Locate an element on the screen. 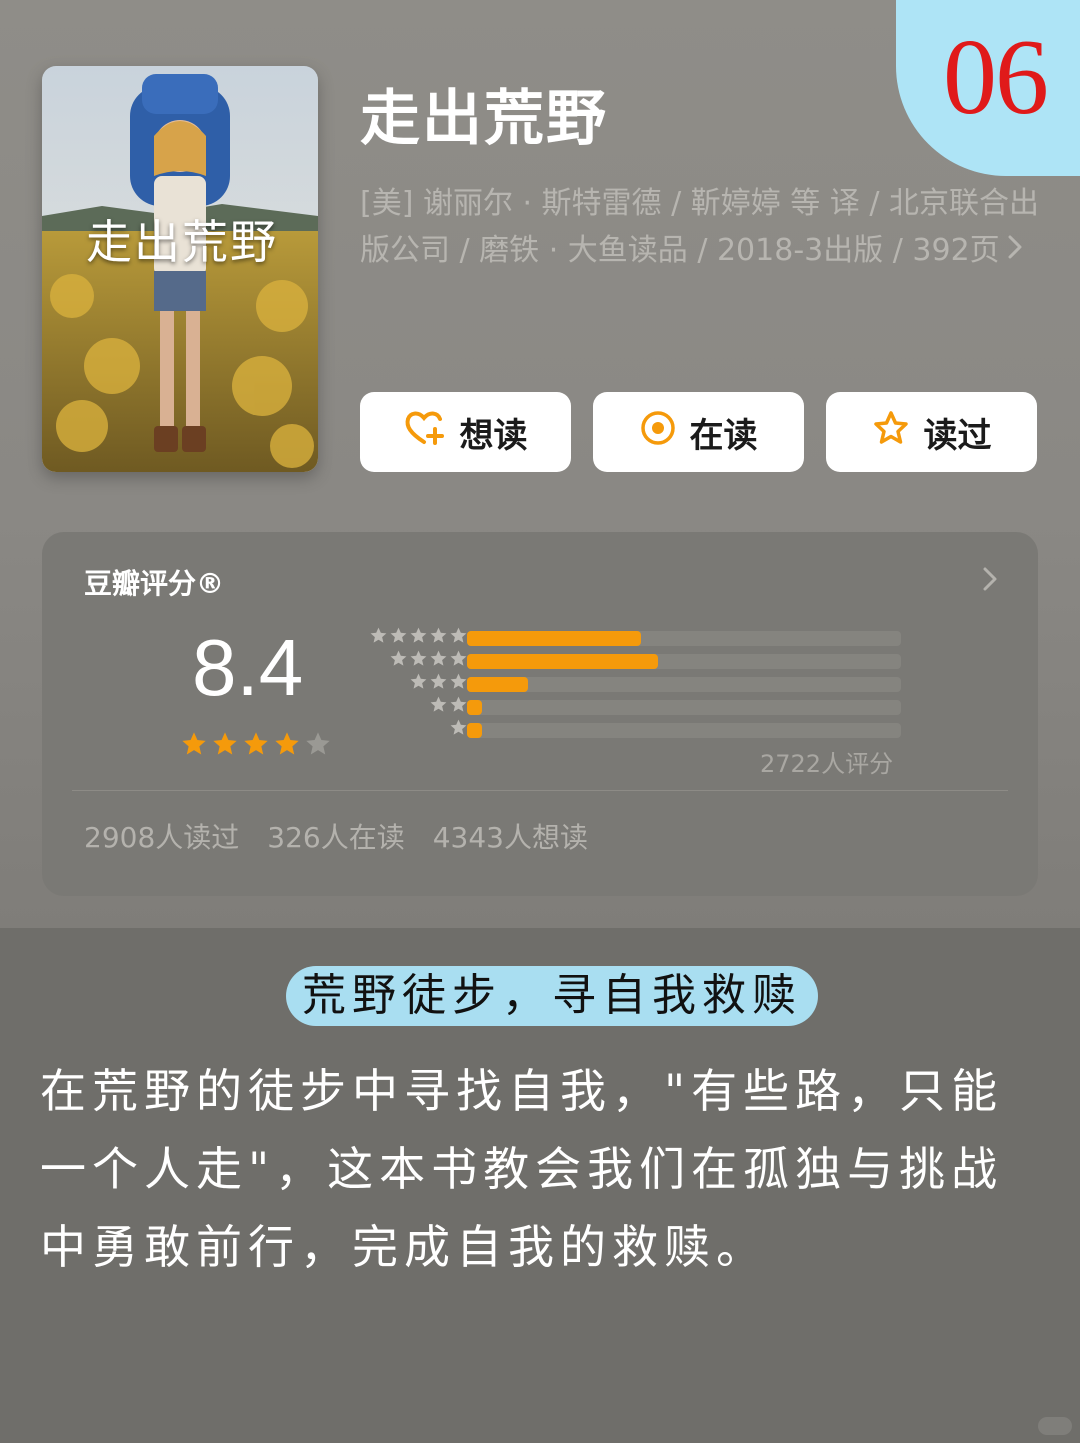 The image size is (1080, 1443). reading-button: 在读 is located at coordinates (698, 432).